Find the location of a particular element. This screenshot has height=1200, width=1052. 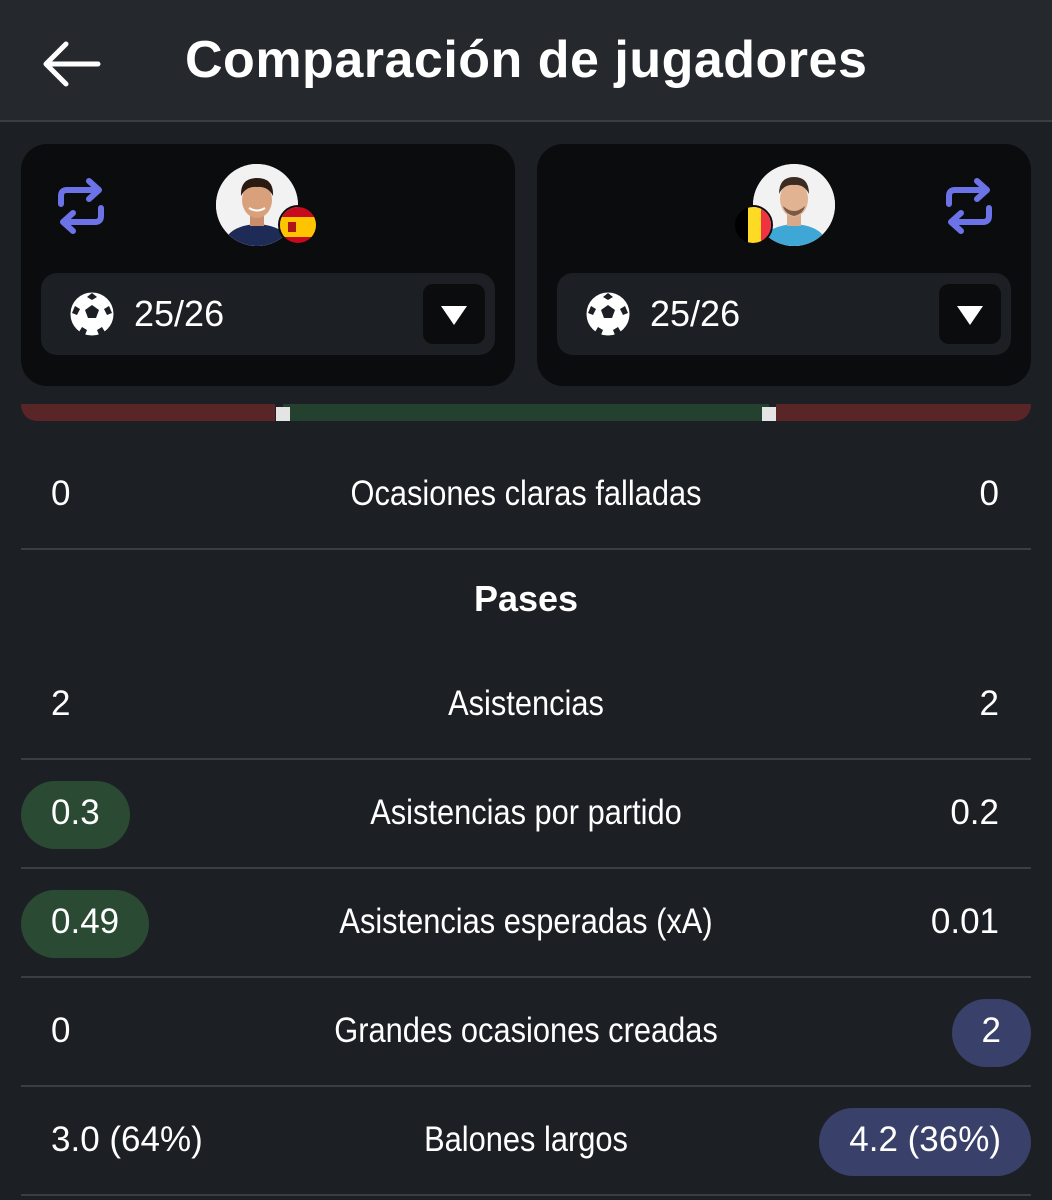

stat-label: Asistencias is located at coordinates (526, 703).